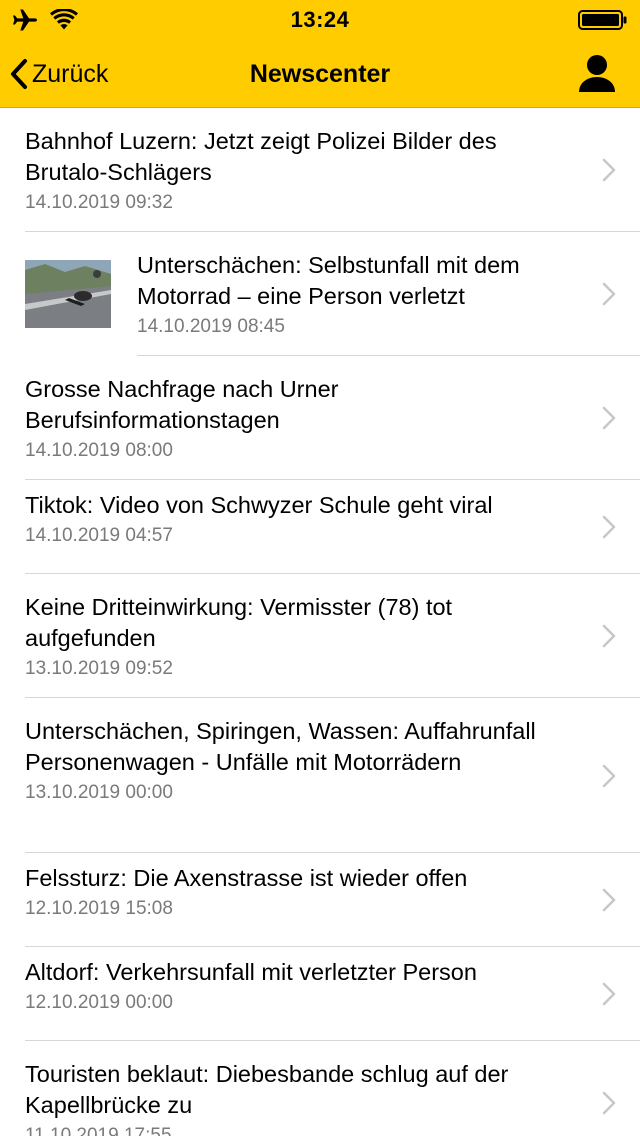 This screenshot has height=1136, width=640. I want to click on news-item-date: 13.10.2019 00:00, so click(99, 792).